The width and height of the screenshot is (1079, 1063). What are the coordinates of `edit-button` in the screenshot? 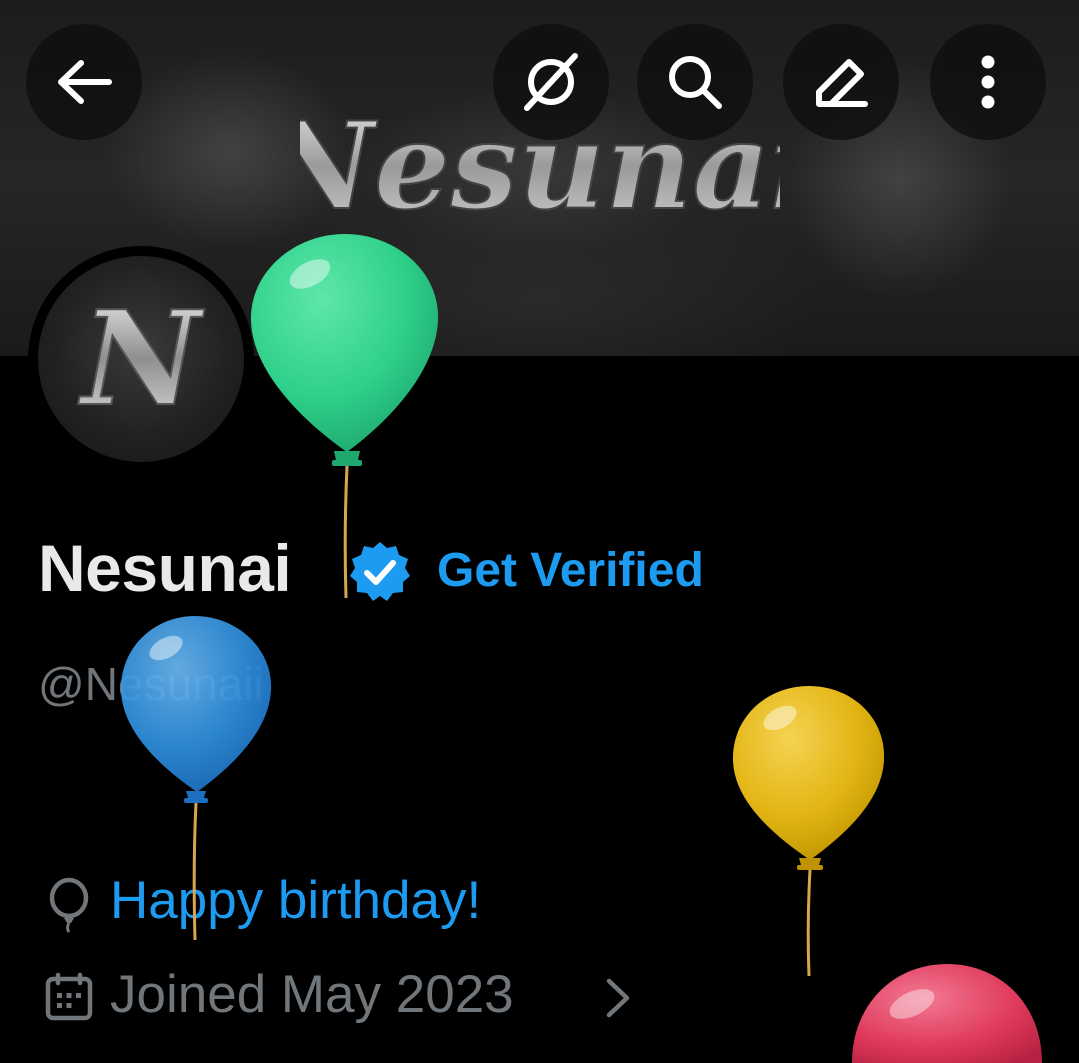 It's located at (841, 82).